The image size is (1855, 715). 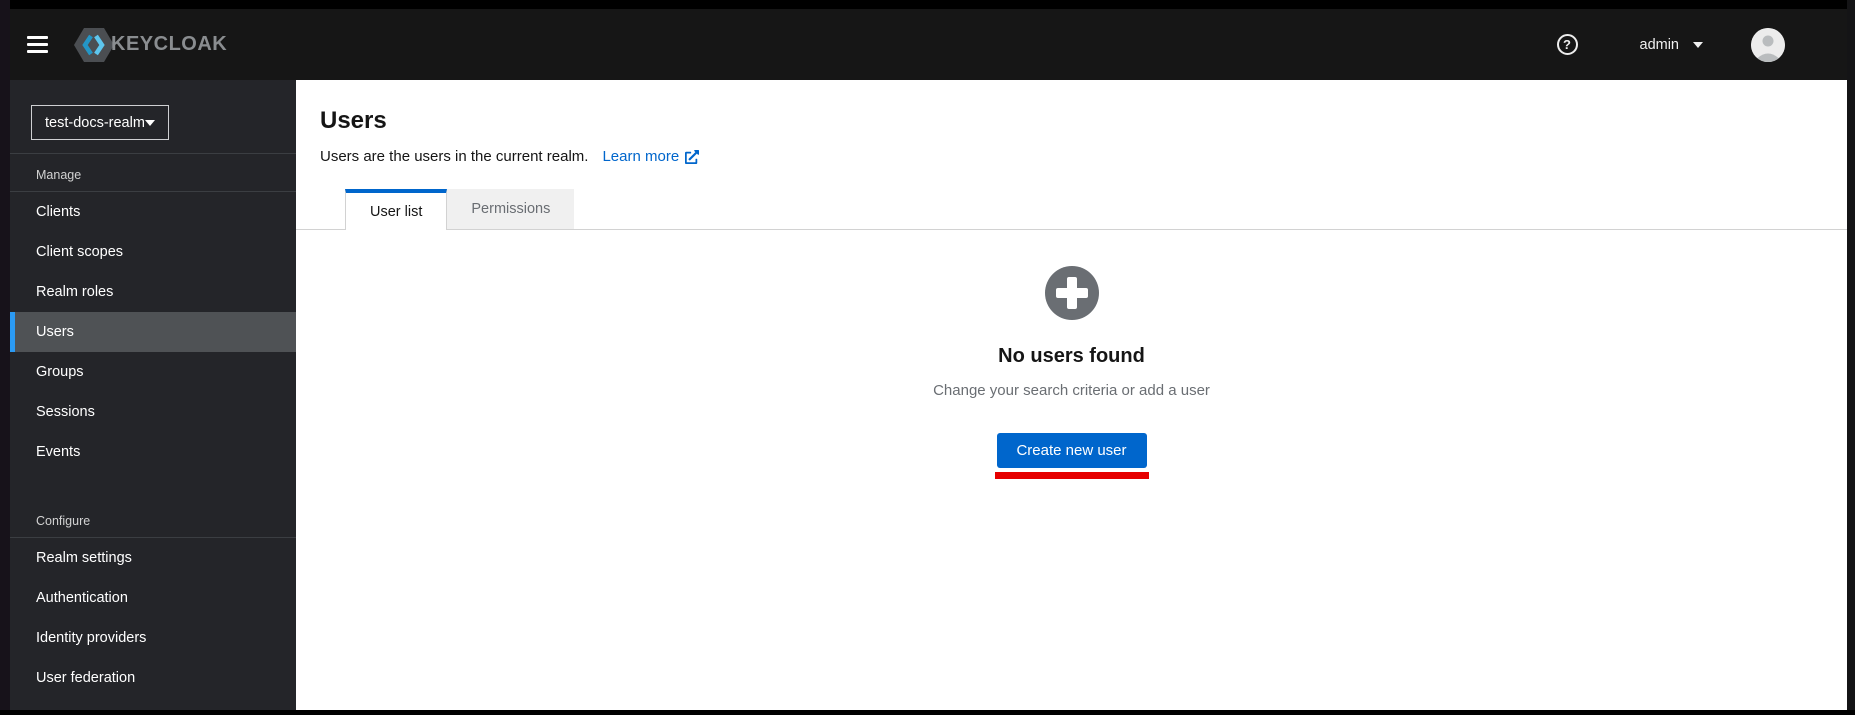 I want to click on sidebar-item-users: Users, so click(x=153, y=332).